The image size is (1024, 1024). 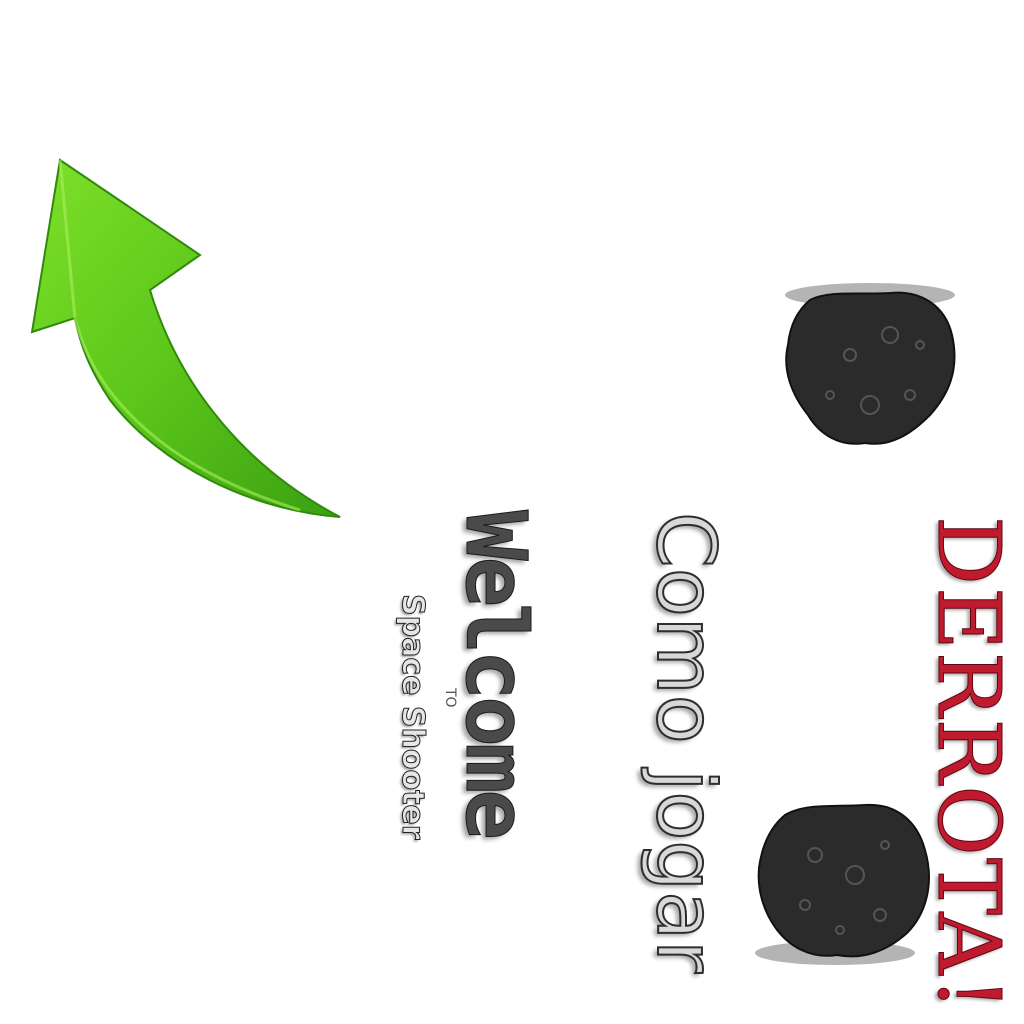 I want to click on game-name: Space Shooter, so click(x=413, y=717).